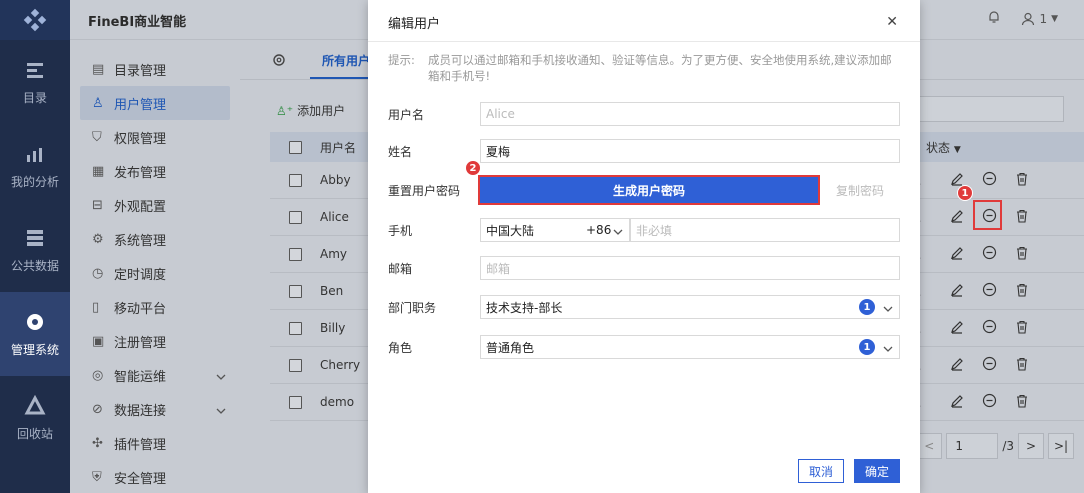 The image size is (1084, 493). Describe the element at coordinates (155, 69) in the screenshot. I see `sidebar-item-catalog: ▤ 目录管理` at that location.